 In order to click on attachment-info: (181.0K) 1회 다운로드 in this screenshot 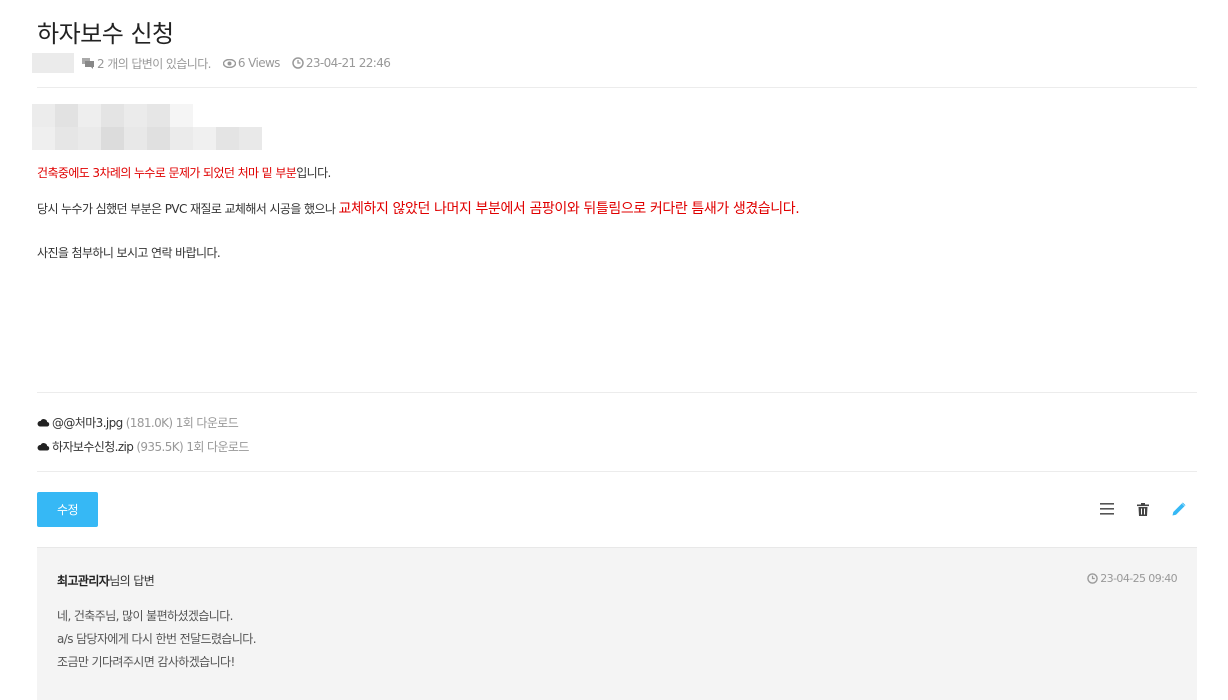, I will do `click(182, 422)`.